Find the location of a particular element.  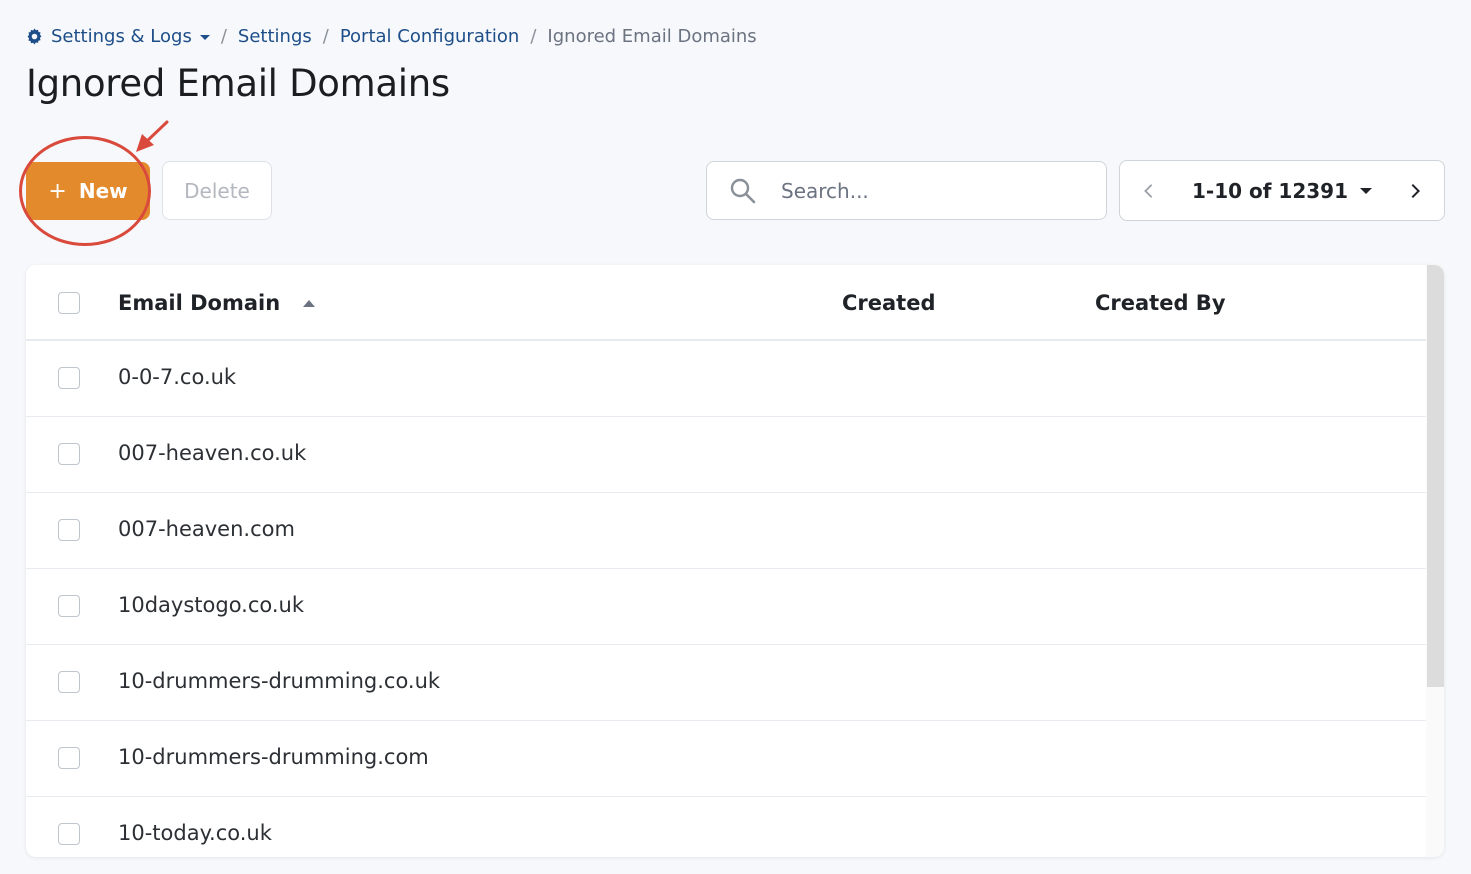

search-box is located at coordinates (906, 190).